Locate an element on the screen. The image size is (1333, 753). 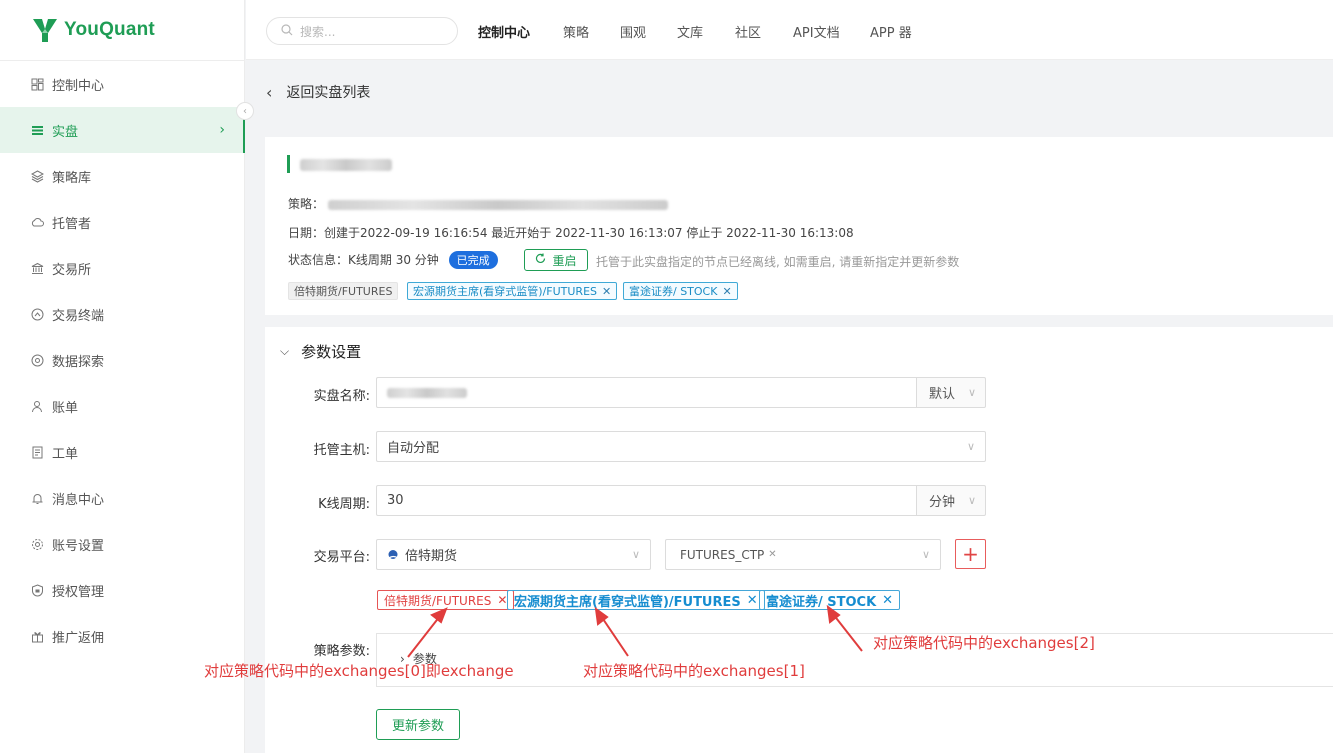
annotation-exchange-2: 对应策略代码中的exchanges[2] is located at coordinates (984, 643).